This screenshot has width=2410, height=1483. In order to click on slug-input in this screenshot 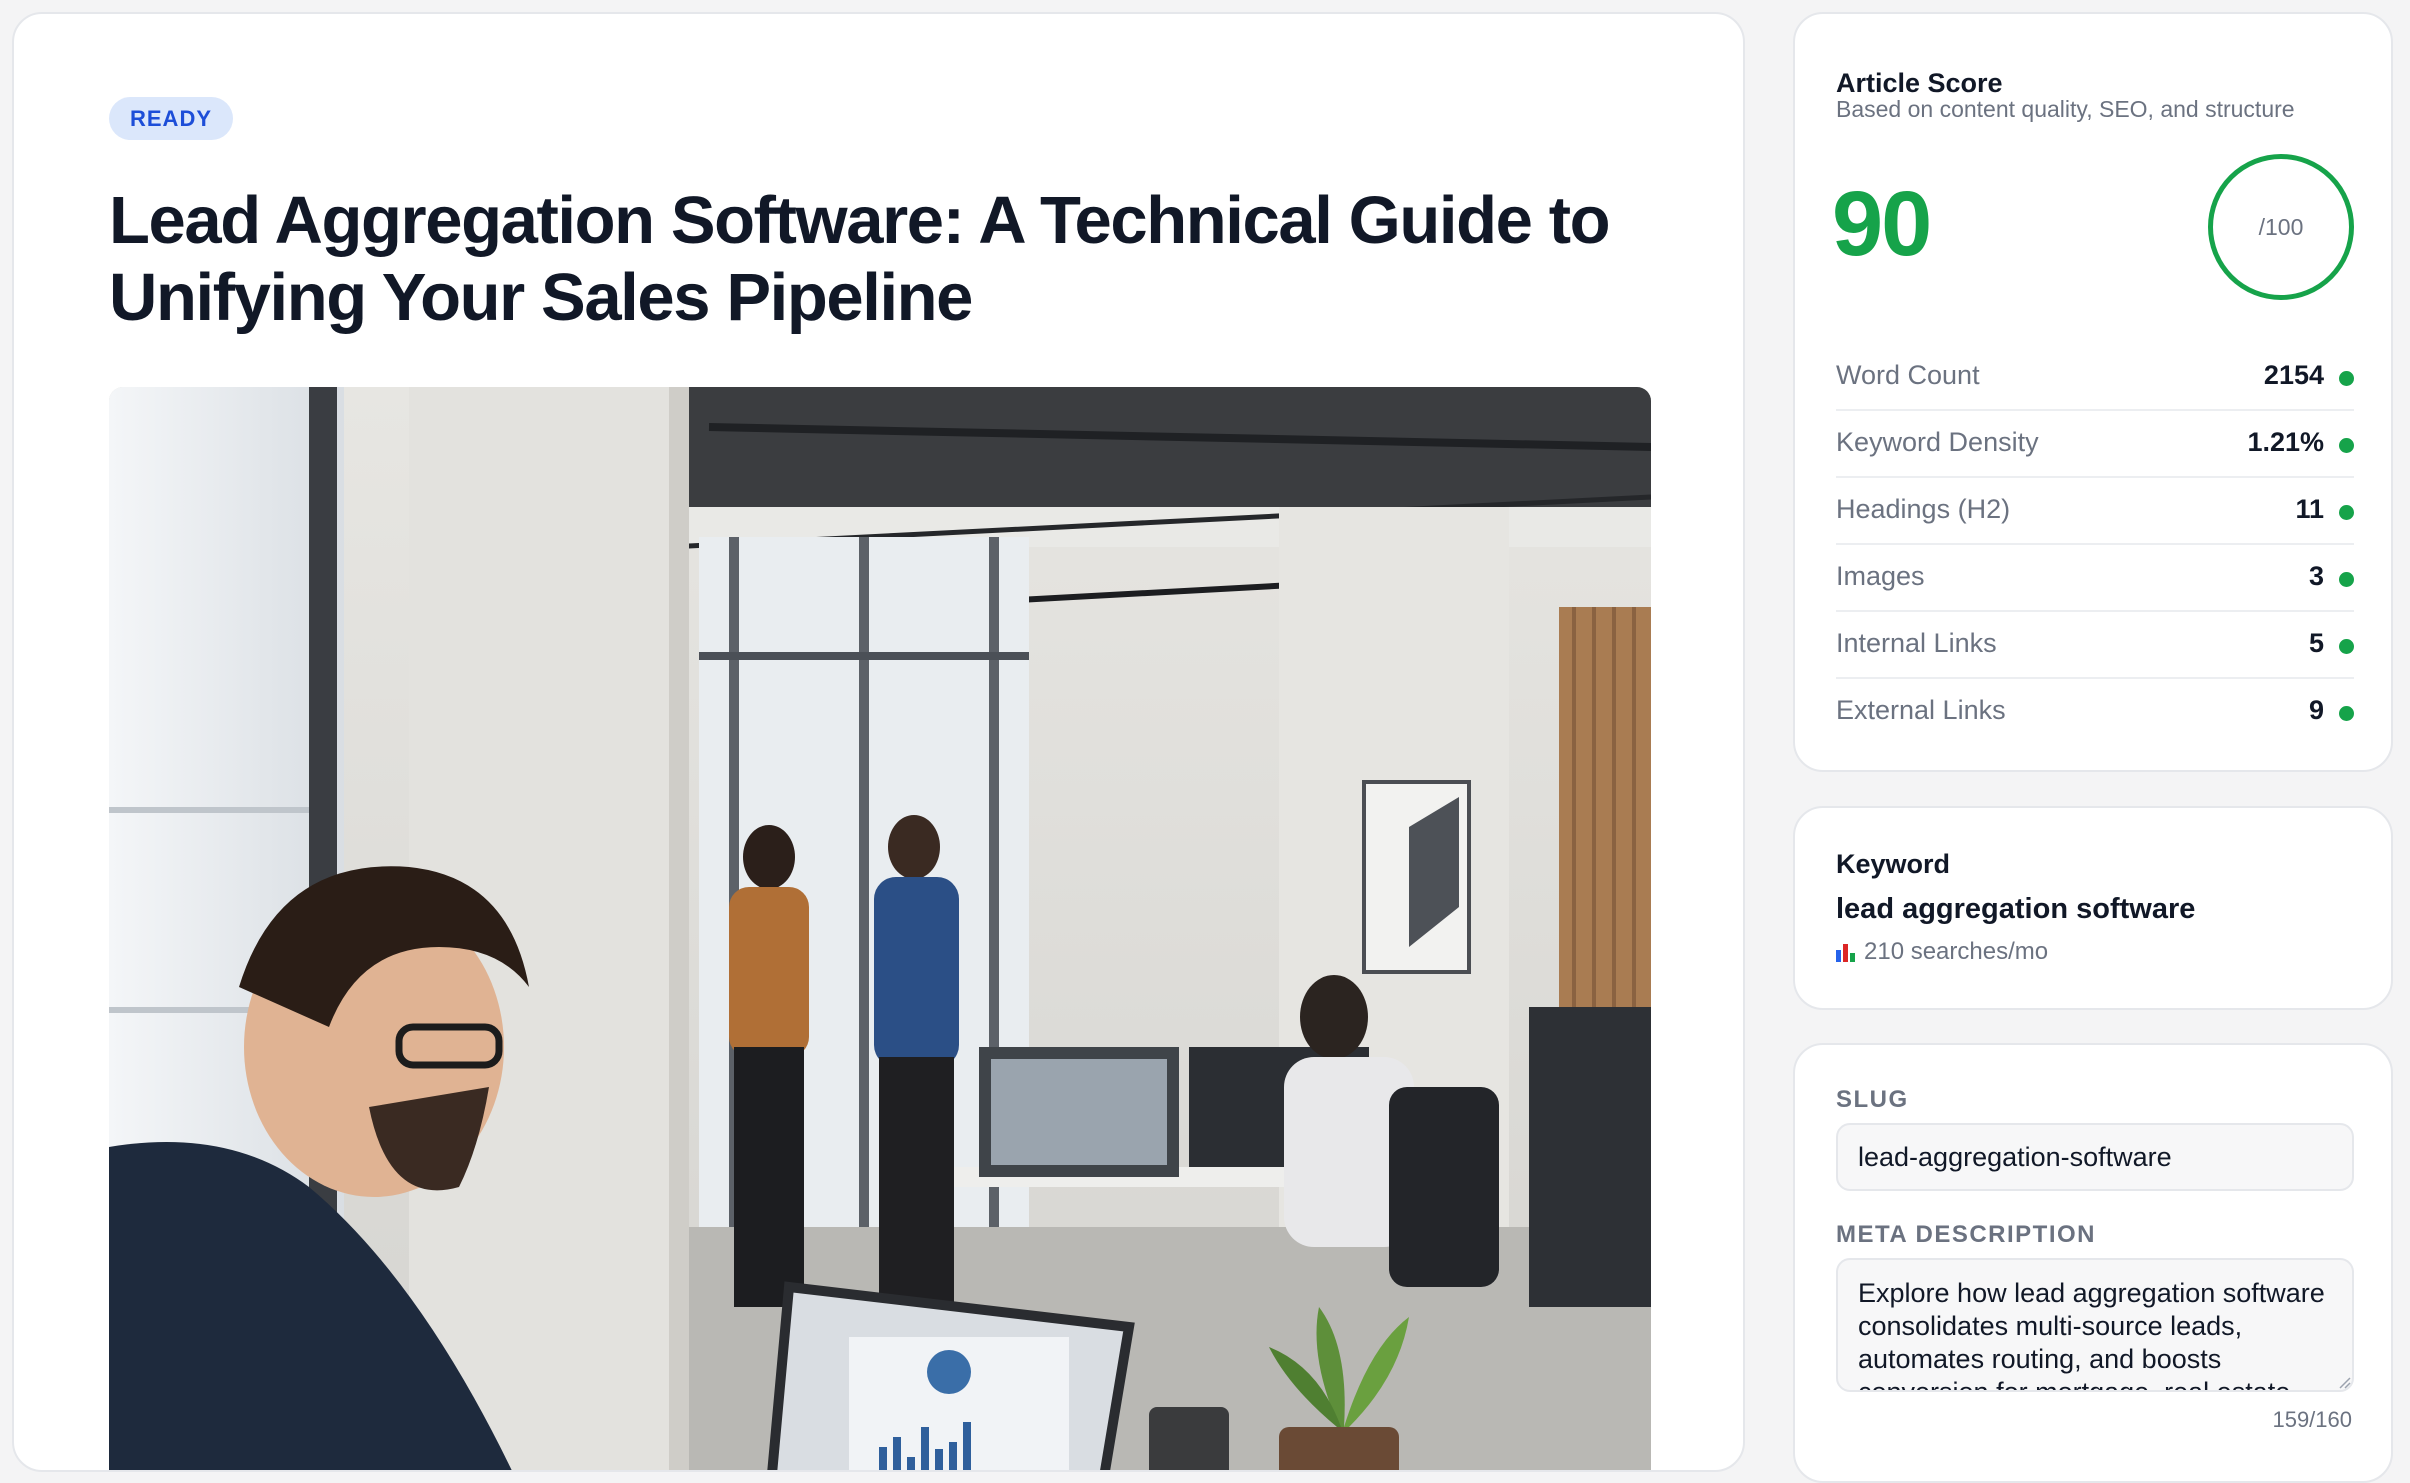, I will do `click(2095, 1157)`.